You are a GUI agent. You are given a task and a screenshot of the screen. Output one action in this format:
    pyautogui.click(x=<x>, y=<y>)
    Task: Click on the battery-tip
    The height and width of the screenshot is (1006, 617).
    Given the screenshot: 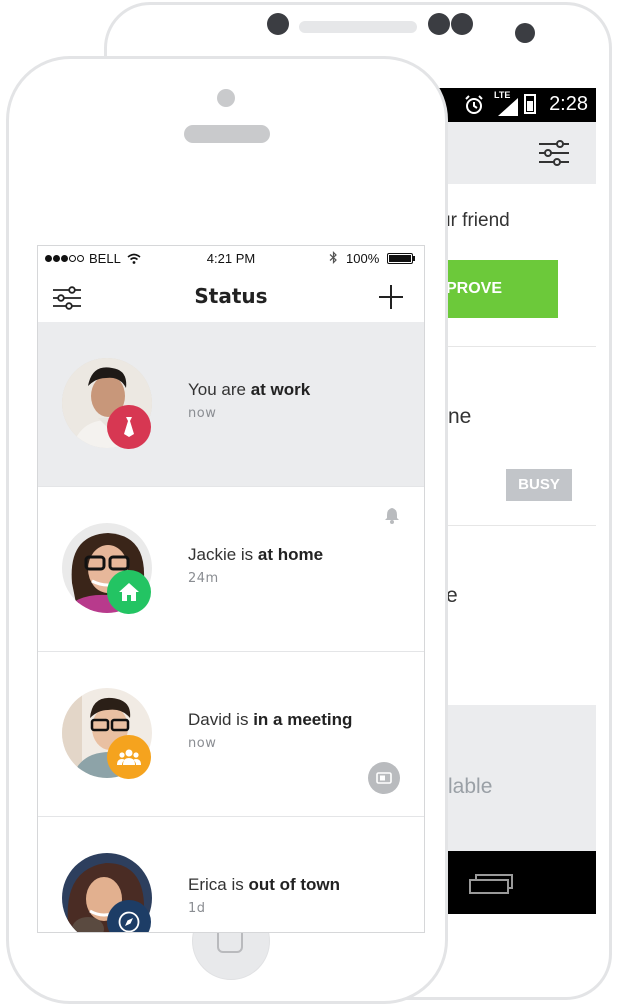 What is the action you would take?
    pyautogui.click(x=414, y=258)
    